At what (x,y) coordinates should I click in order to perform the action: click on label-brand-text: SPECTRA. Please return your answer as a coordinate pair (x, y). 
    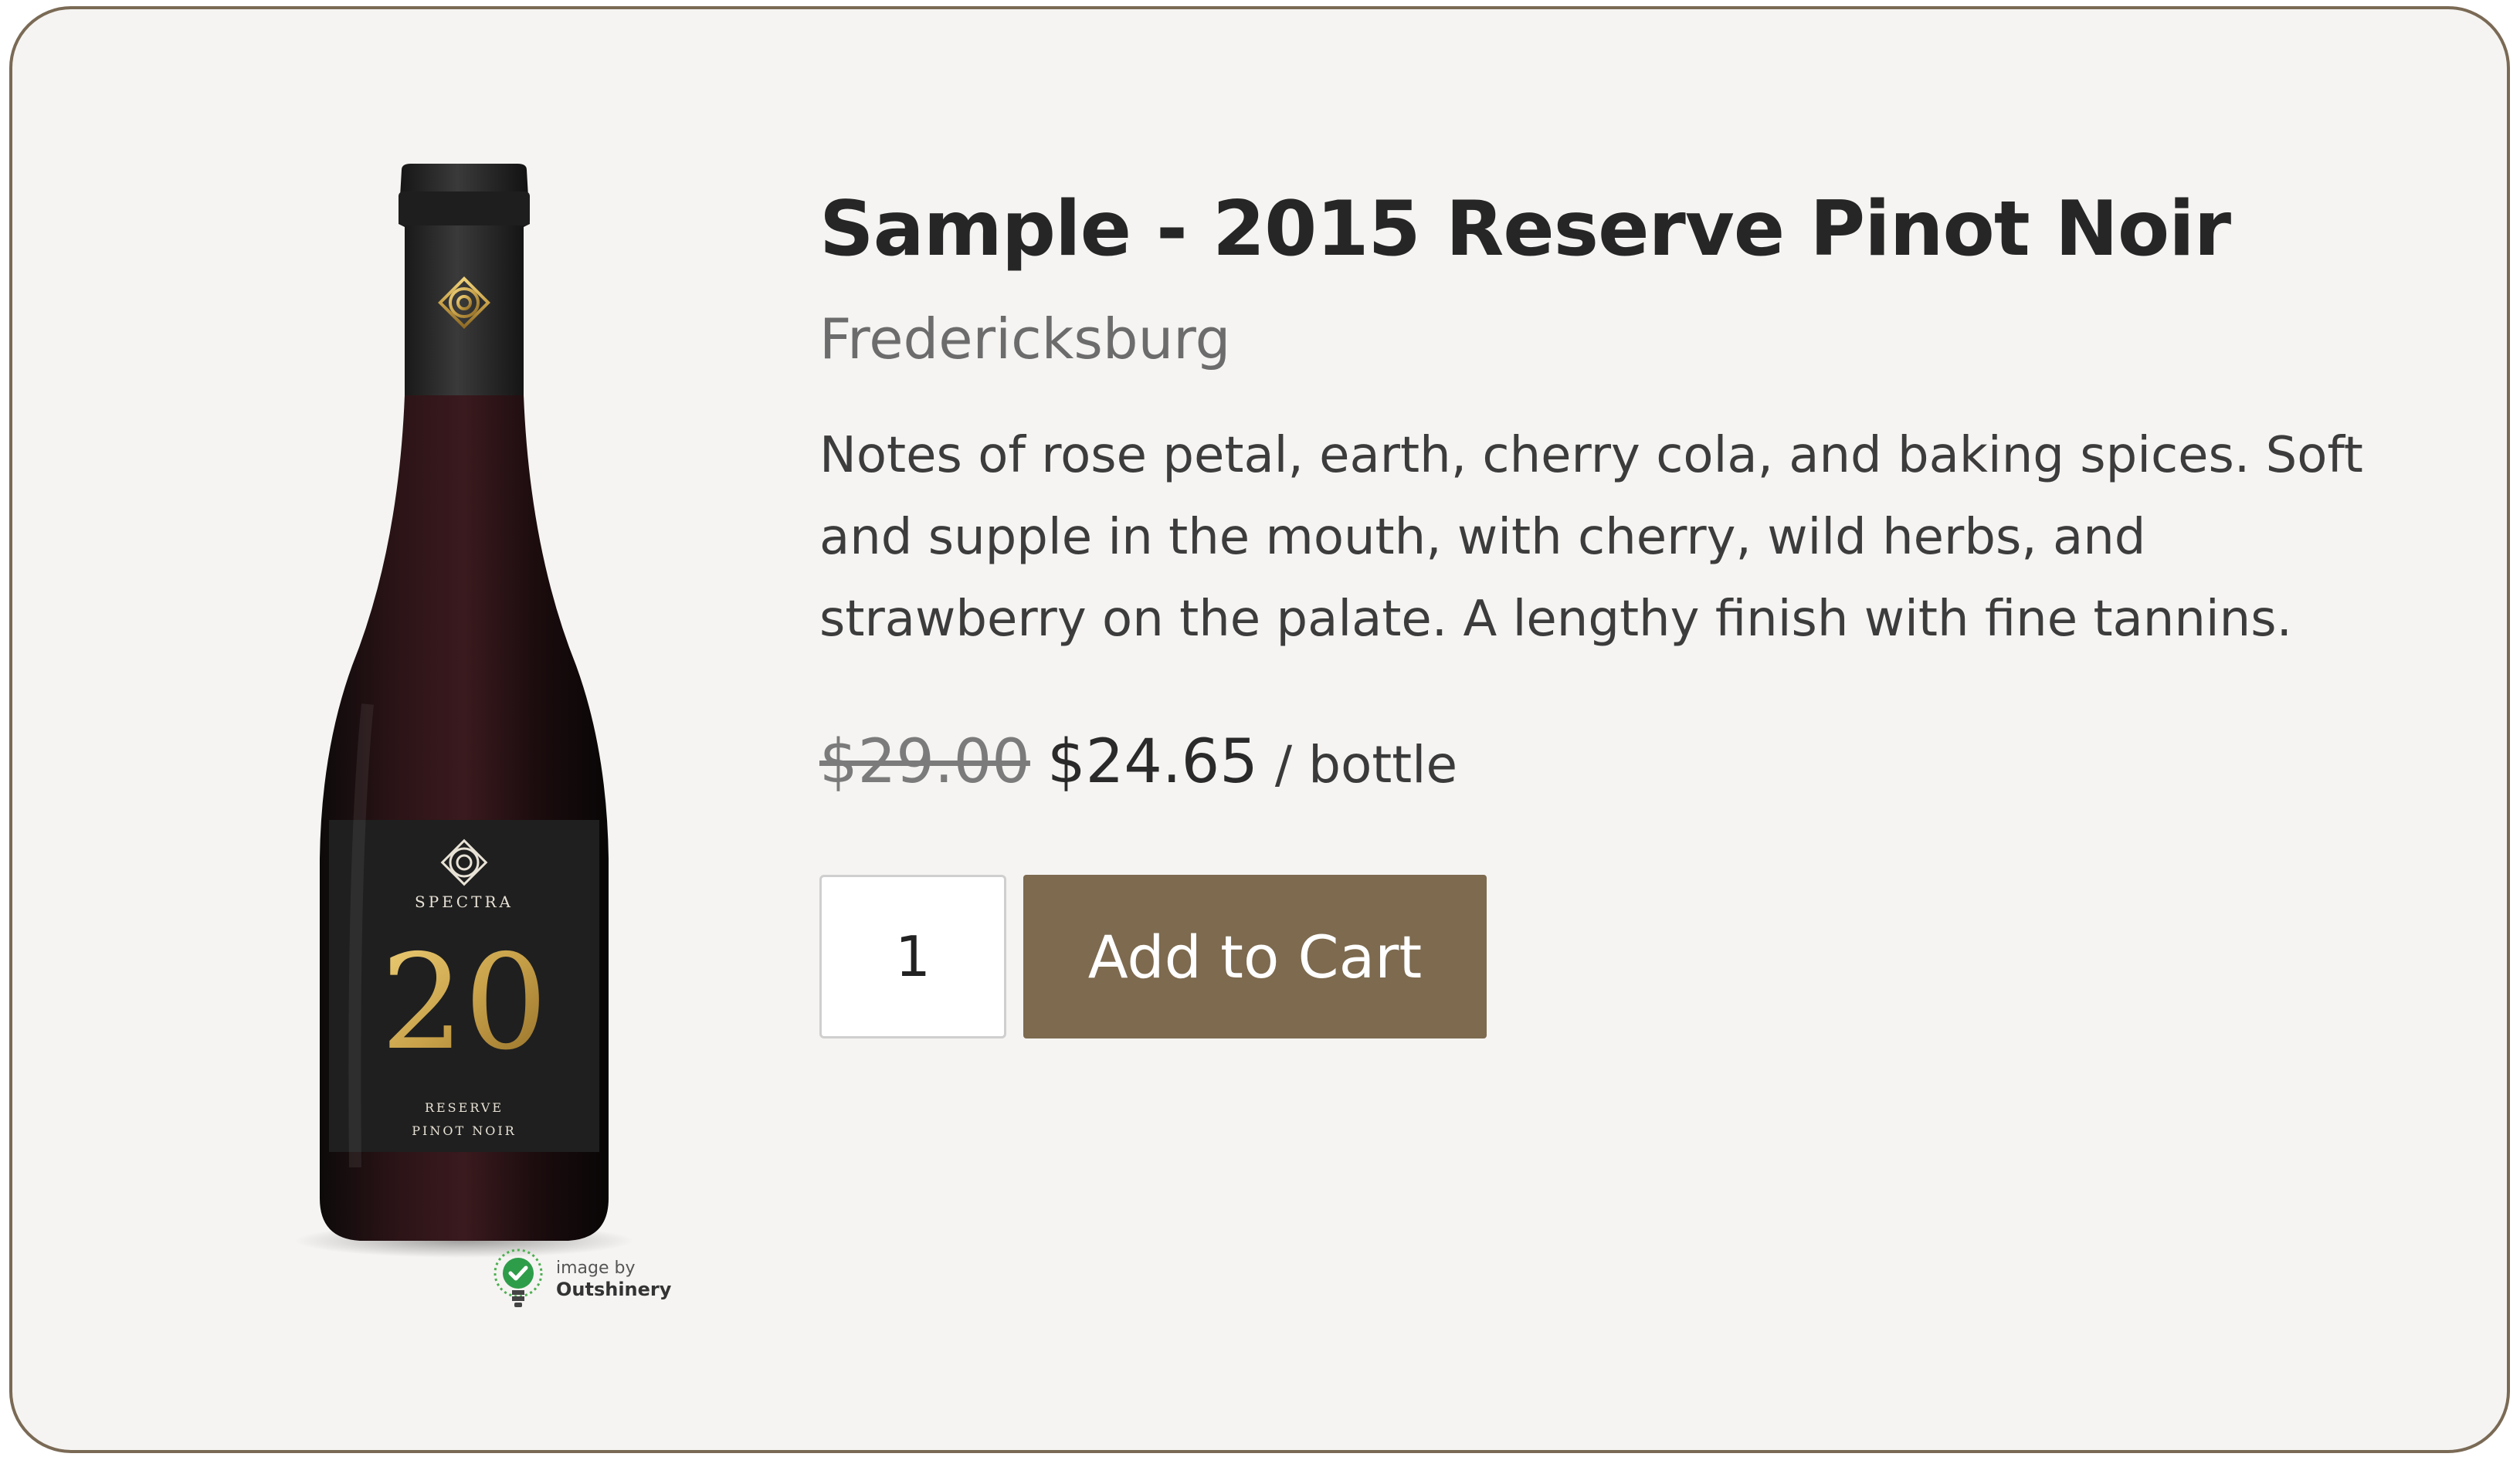
    Looking at the image, I should click on (464, 902).